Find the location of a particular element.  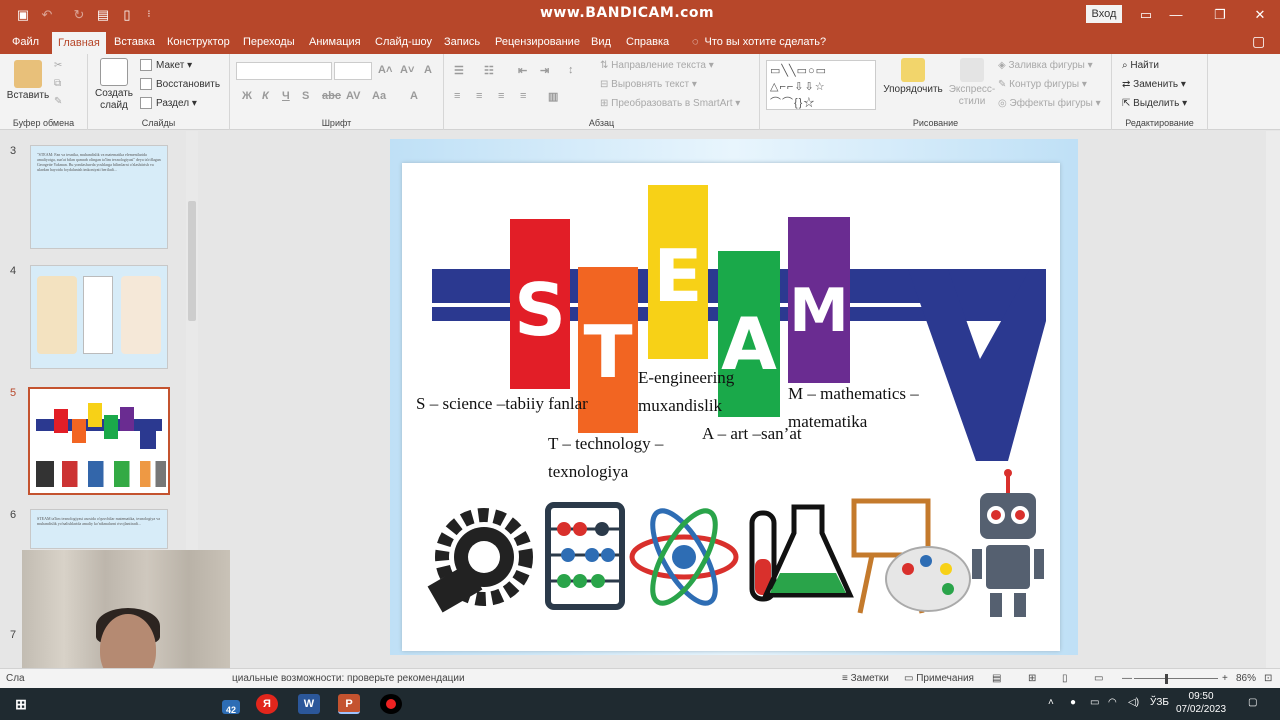

italic-button: К is located at coordinates (265, 96).